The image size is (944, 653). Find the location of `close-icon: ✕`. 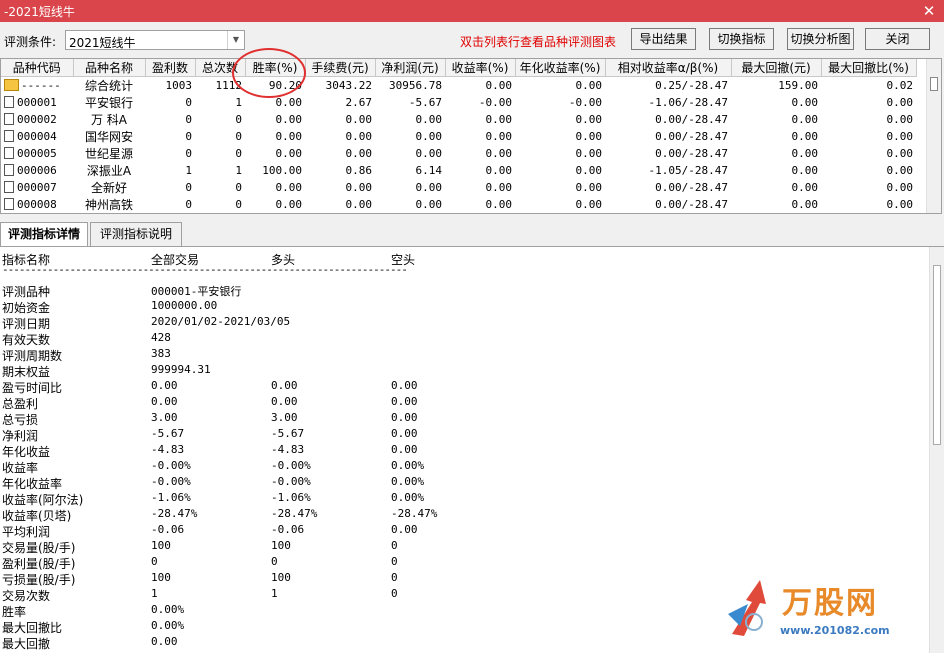

close-icon: ✕ is located at coordinates (929, 11).